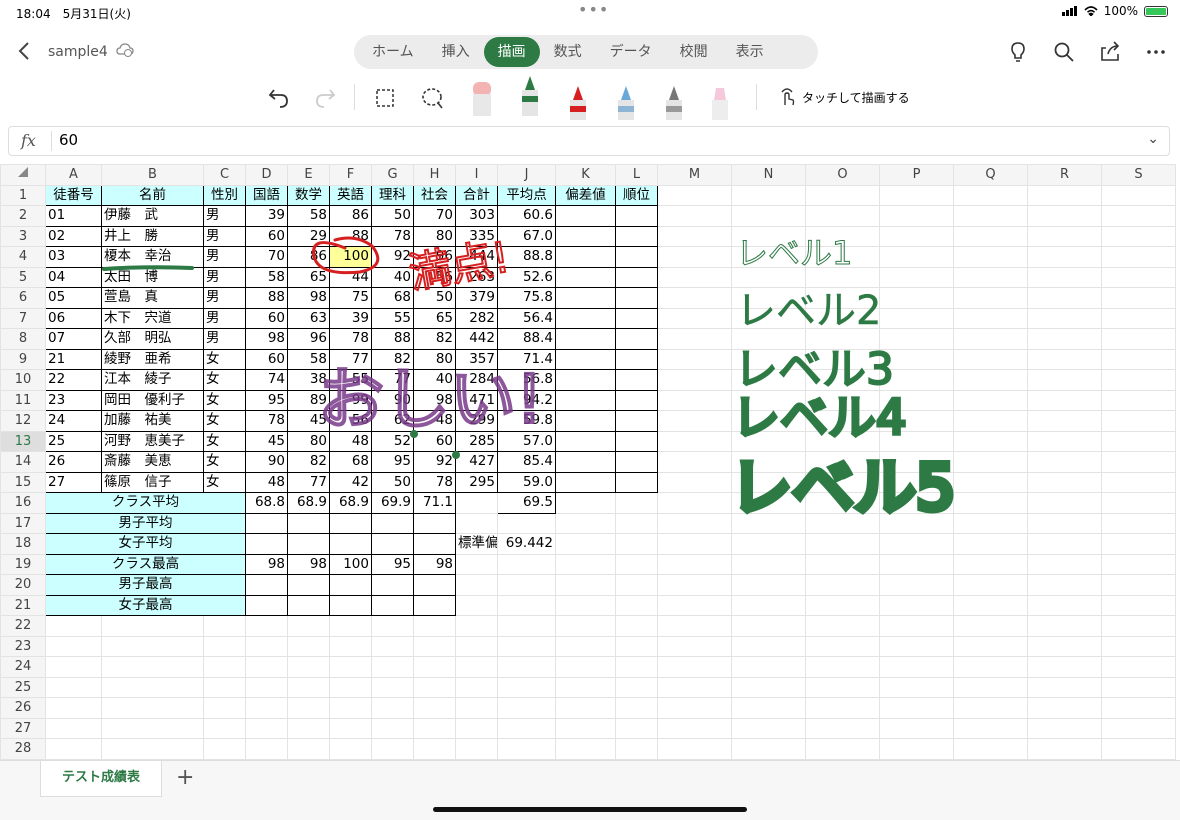  Describe the element at coordinates (145, 503) in the screenshot. I see `summary-label: クラス平均` at that location.